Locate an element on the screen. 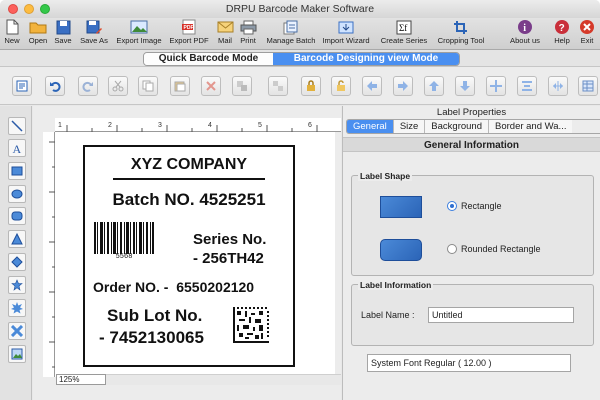 This screenshot has width=600, height=400. svg-text: 4 is located at coordinates (210, 125).